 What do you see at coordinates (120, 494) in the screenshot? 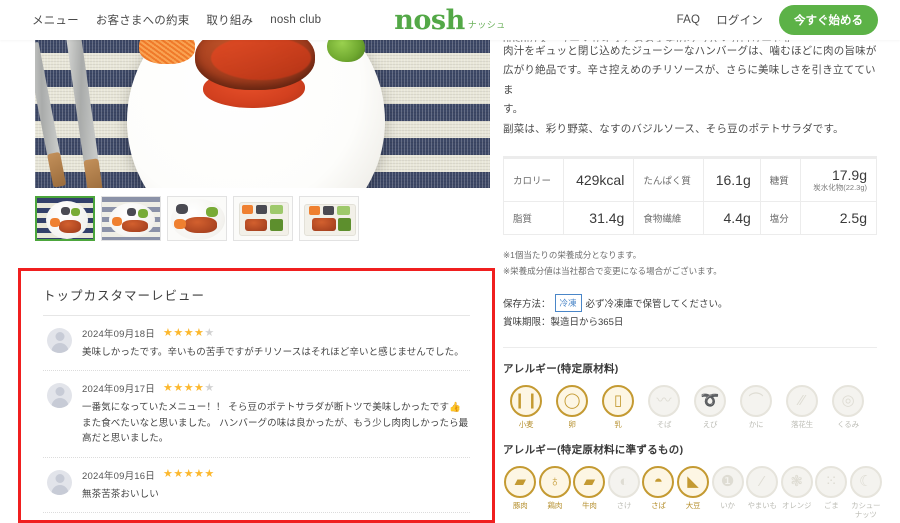
I see `review-text: 無茶苦茶おいしい` at bounding box center [120, 494].